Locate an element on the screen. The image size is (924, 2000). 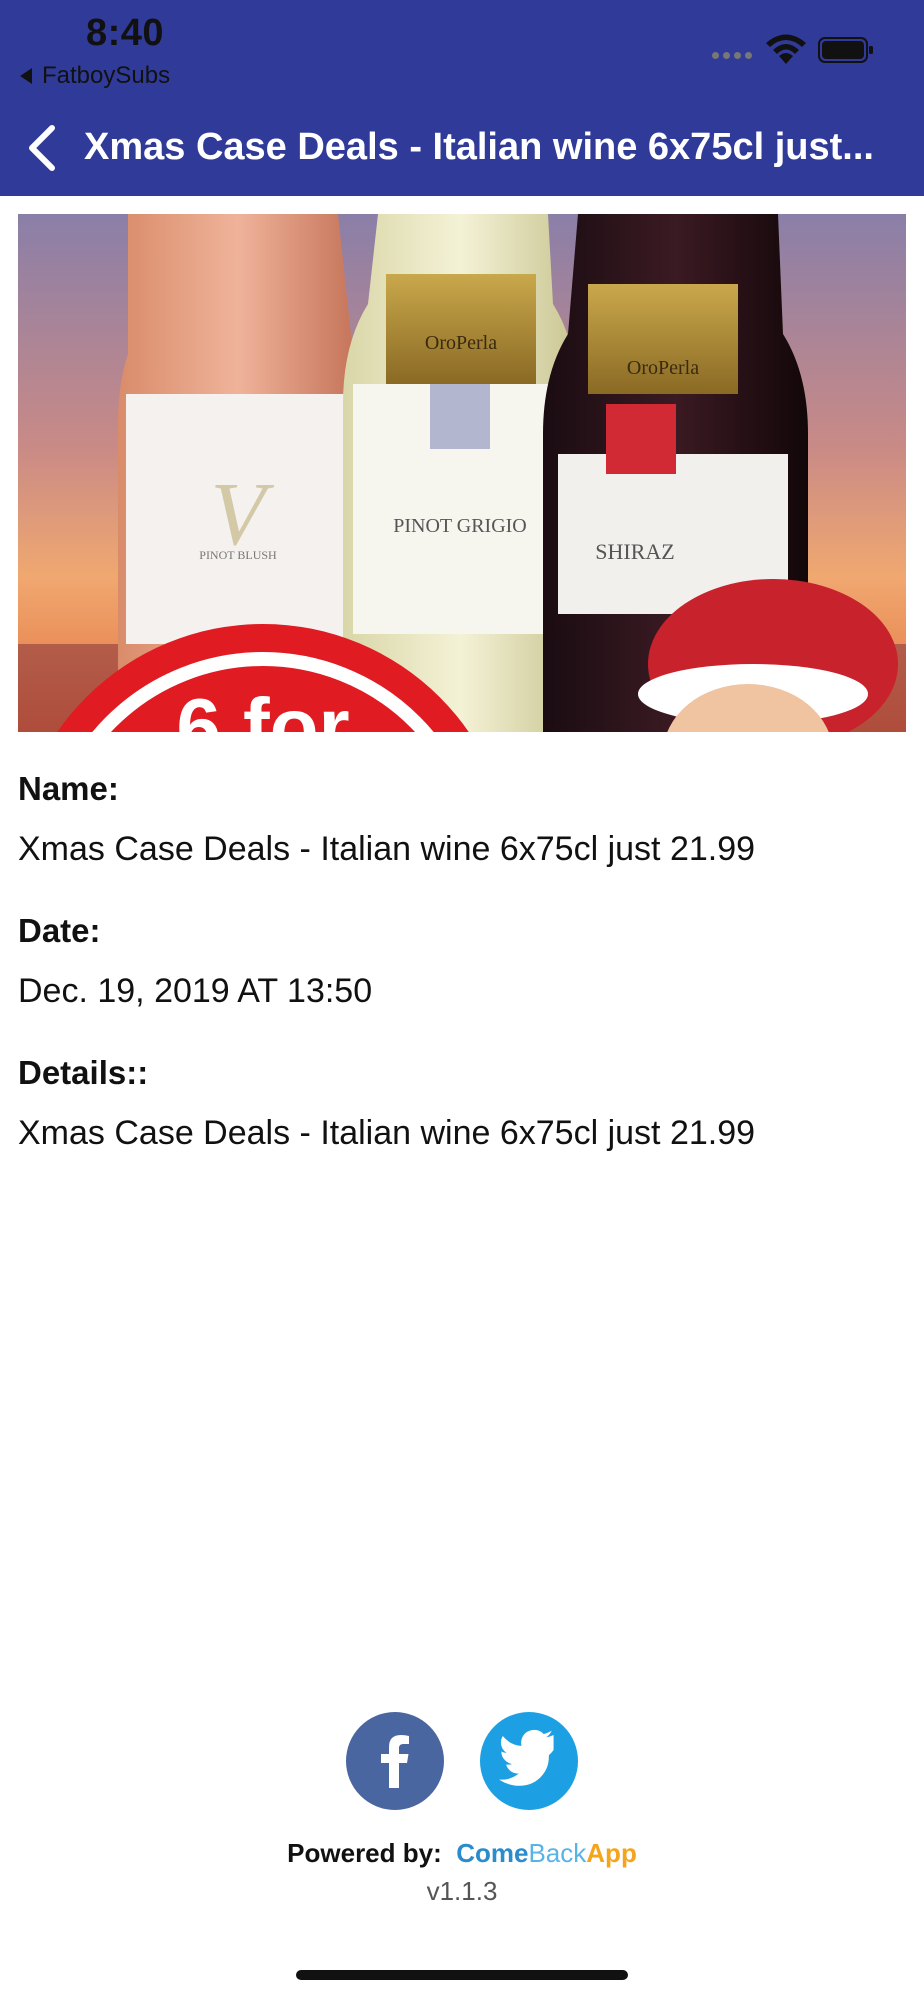
back-to-app-link: FatboySubs is located at coordinates (95, 76).